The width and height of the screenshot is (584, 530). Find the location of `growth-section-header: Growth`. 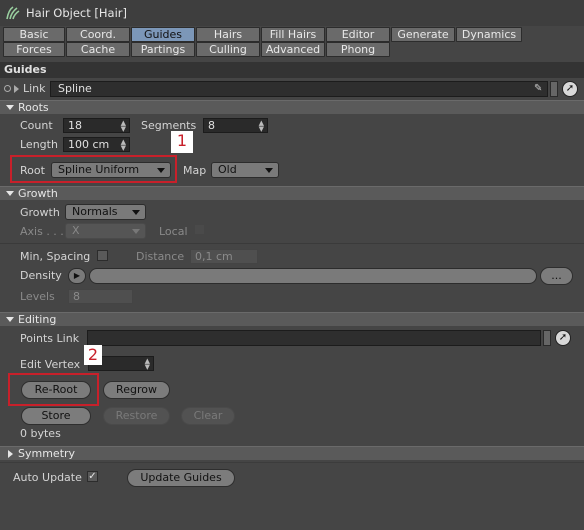

growth-section-header: Growth is located at coordinates (292, 193).